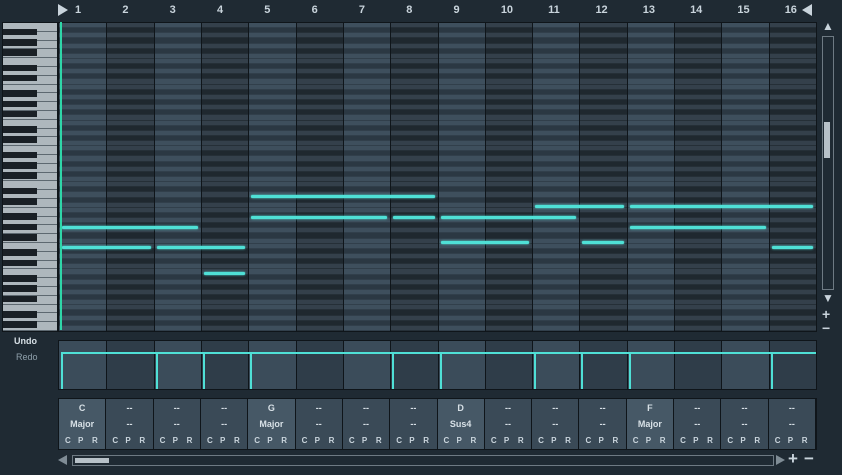  I want to click on undo-button: Undo, so click(25, 341).